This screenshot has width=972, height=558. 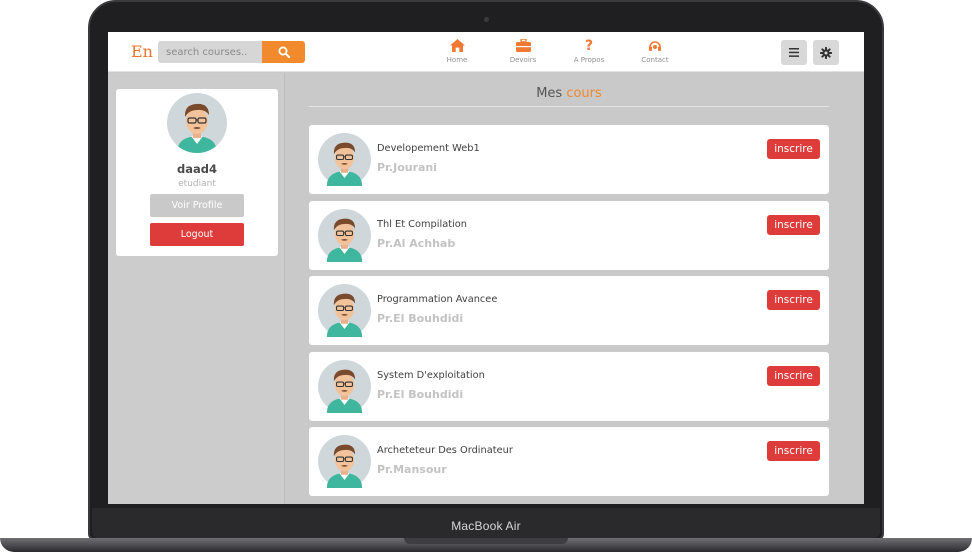 What do you see at coordinates (422, 224) in the screenshot?
I see `course-name: Thl Et Compilation` at bounding box center [422, 224].